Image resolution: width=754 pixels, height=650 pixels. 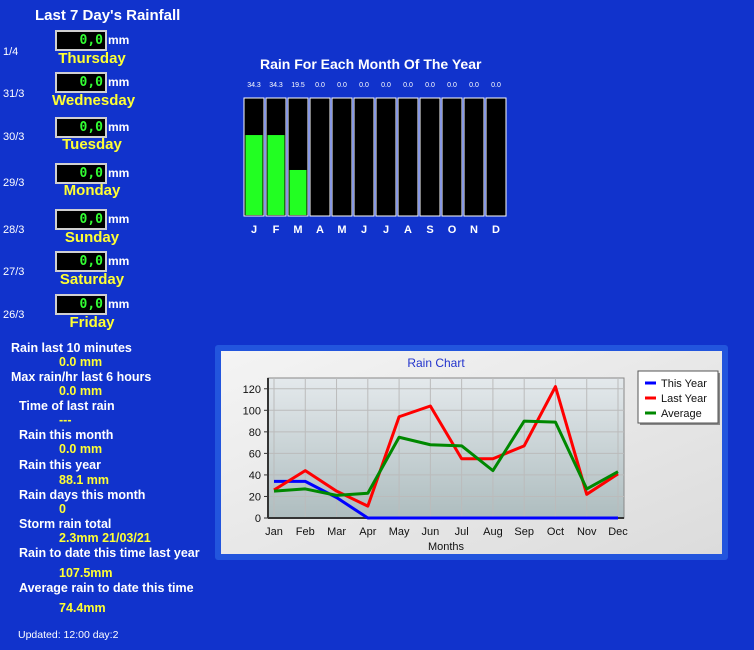 What do you see at coordinates (462, 532) in the screenshot?
I see `x-tick-label: Jul` at bounding box center [462, 532].